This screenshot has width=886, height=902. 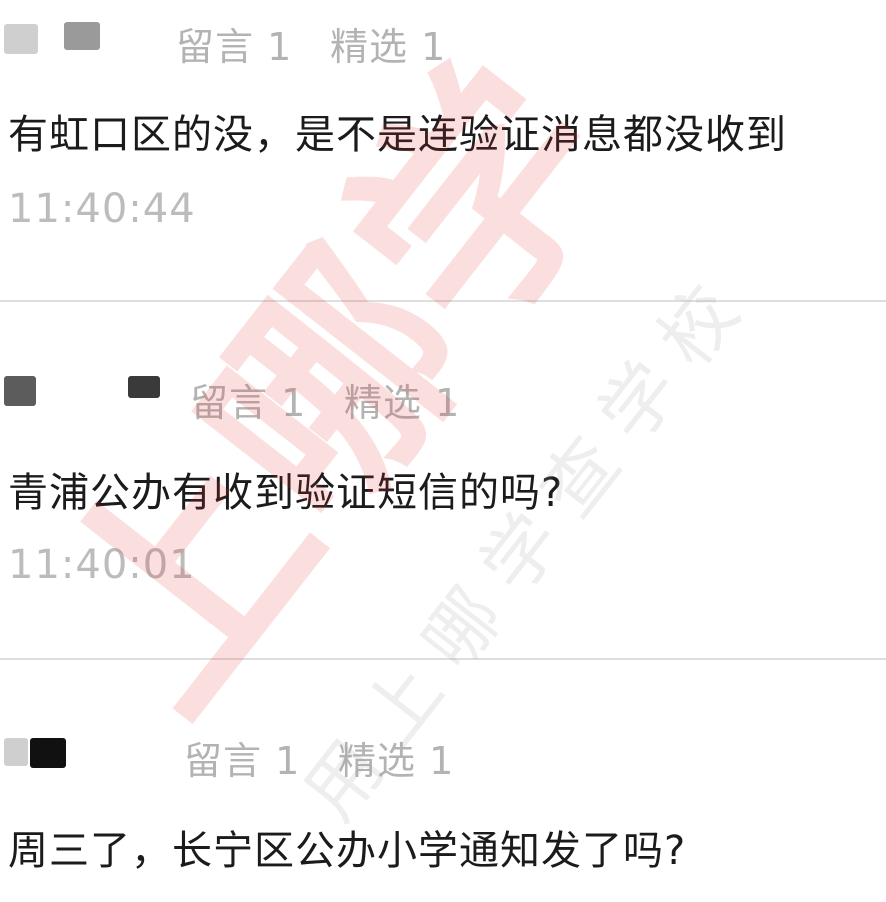 I want to click on comment-time: 11:40:44, so click(x=102, y=209).